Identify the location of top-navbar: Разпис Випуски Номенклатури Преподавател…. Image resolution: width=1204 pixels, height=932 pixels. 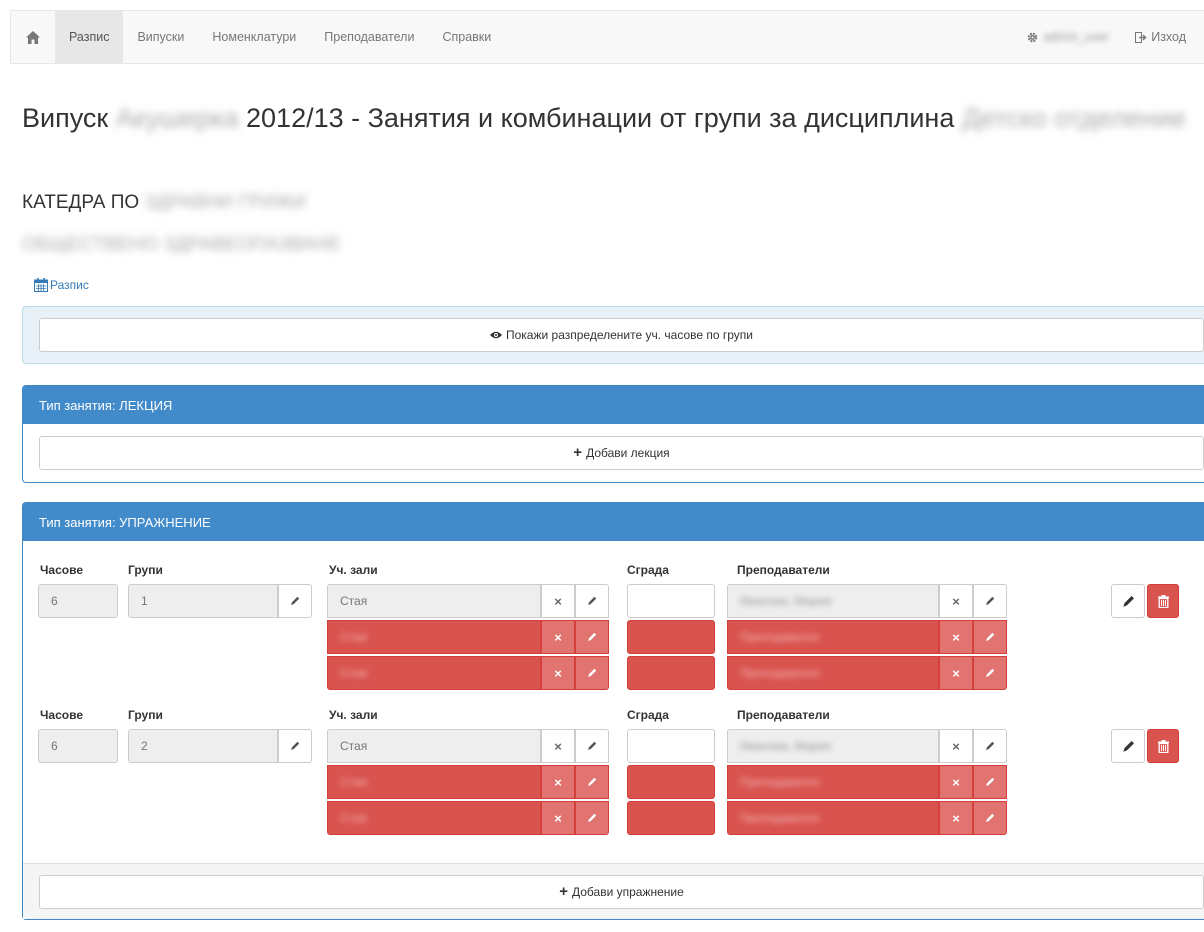
(607, 37).